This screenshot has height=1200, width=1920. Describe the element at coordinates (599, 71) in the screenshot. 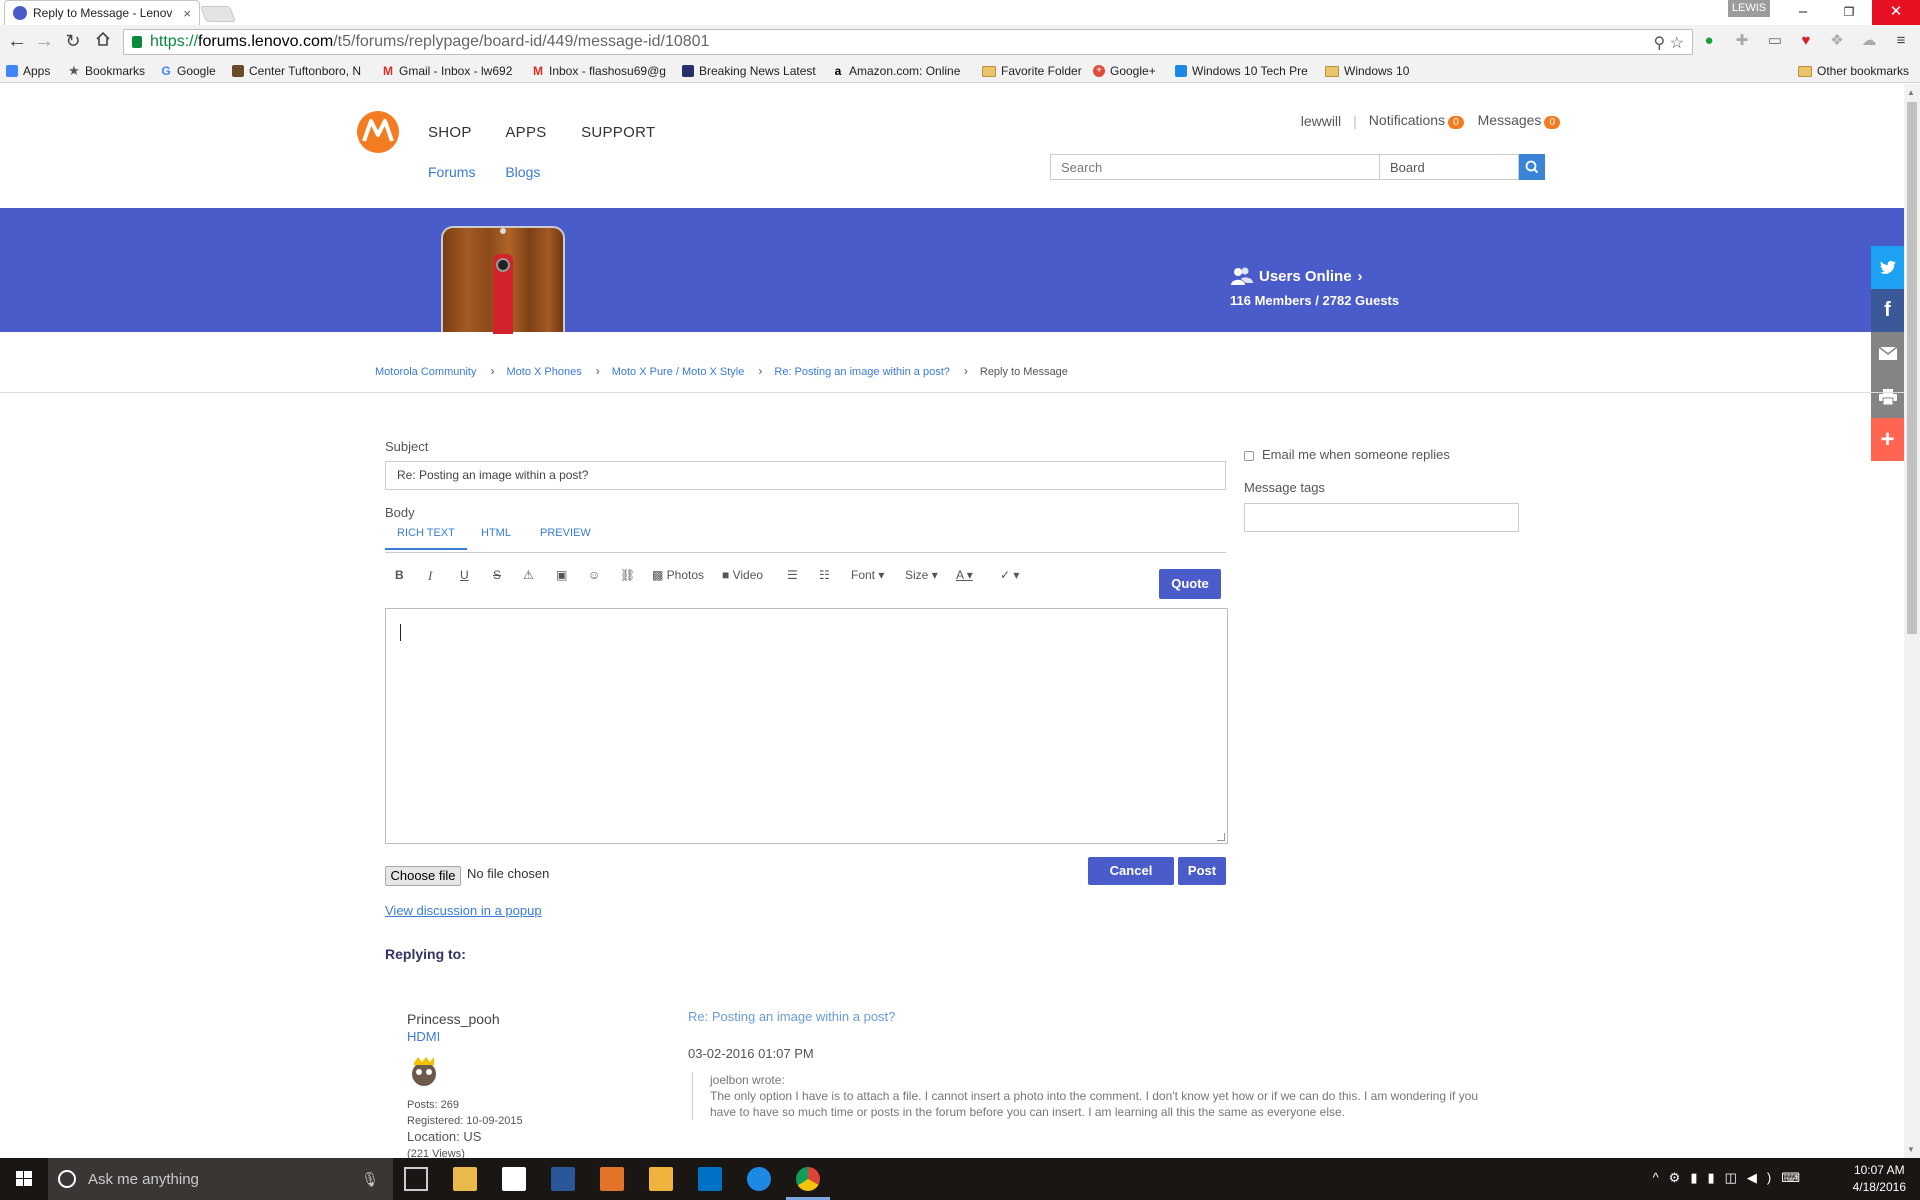

I see `bookmark-item: M Inbox - flashosu69@g` at that location.